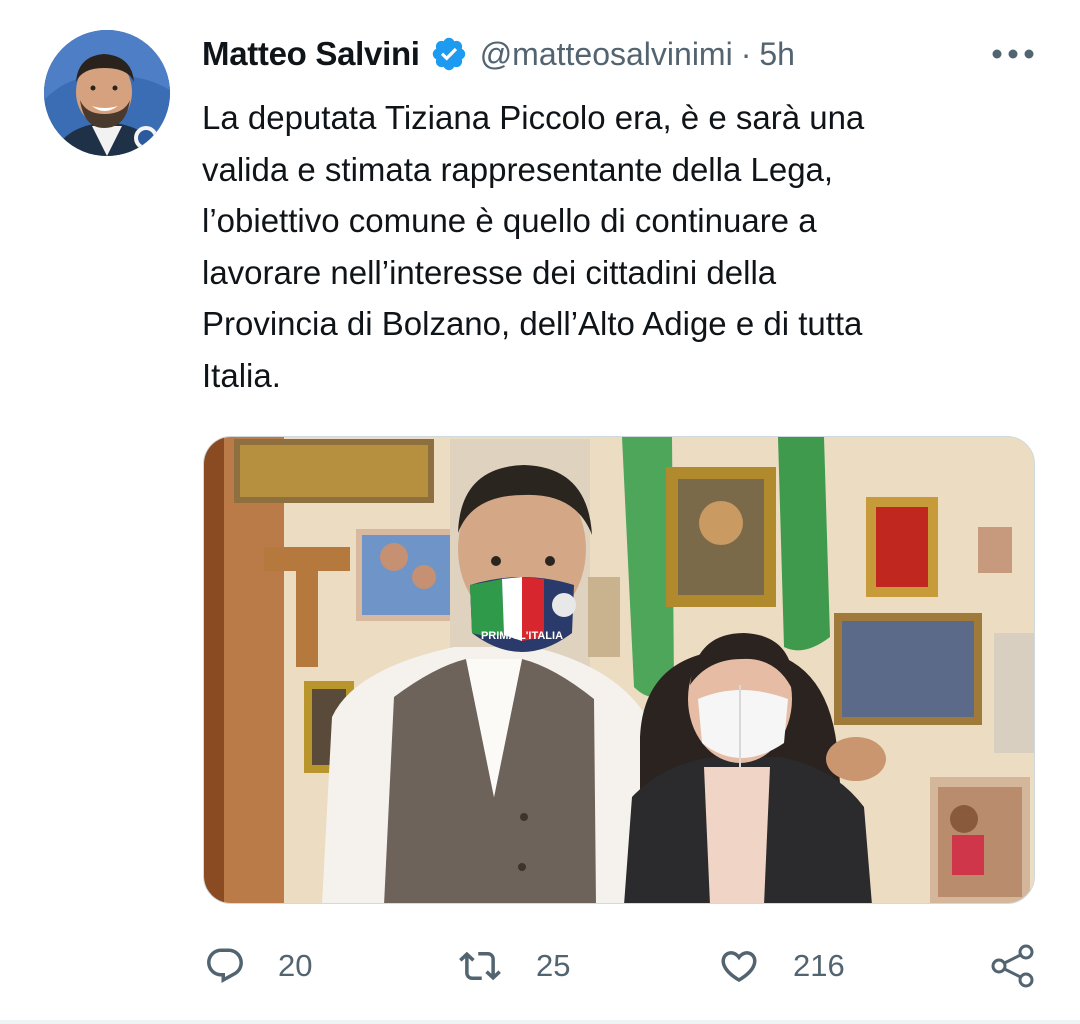  I want to click on heart-icon, so click(739, 967).